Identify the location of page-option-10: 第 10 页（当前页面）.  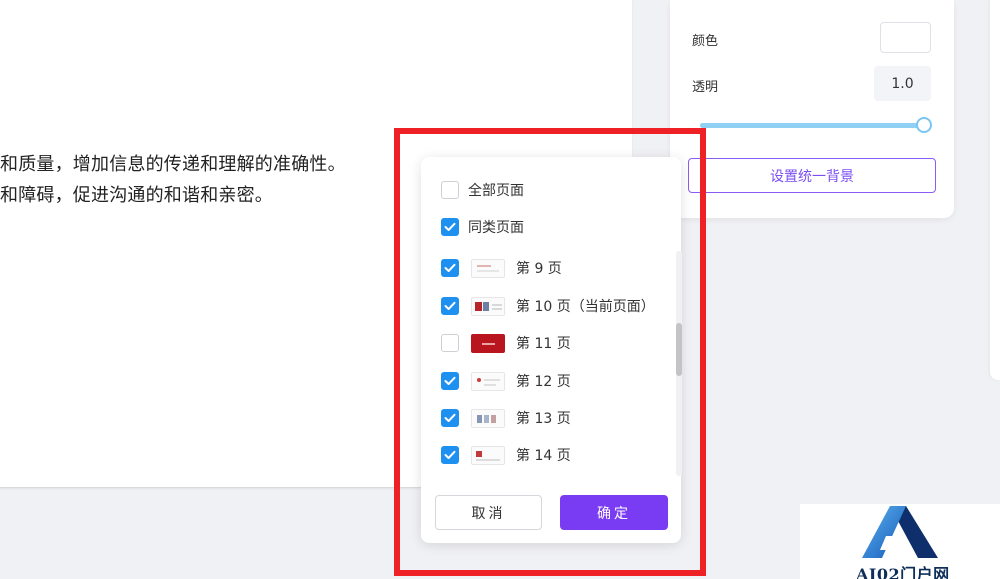
(548, 306).